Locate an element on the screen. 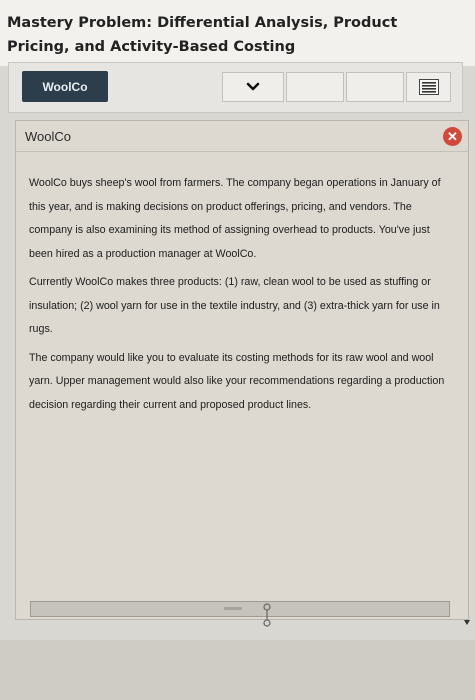 The image size is (475, 700). horizontal-scrollbar is located at coordinates (240, 609).